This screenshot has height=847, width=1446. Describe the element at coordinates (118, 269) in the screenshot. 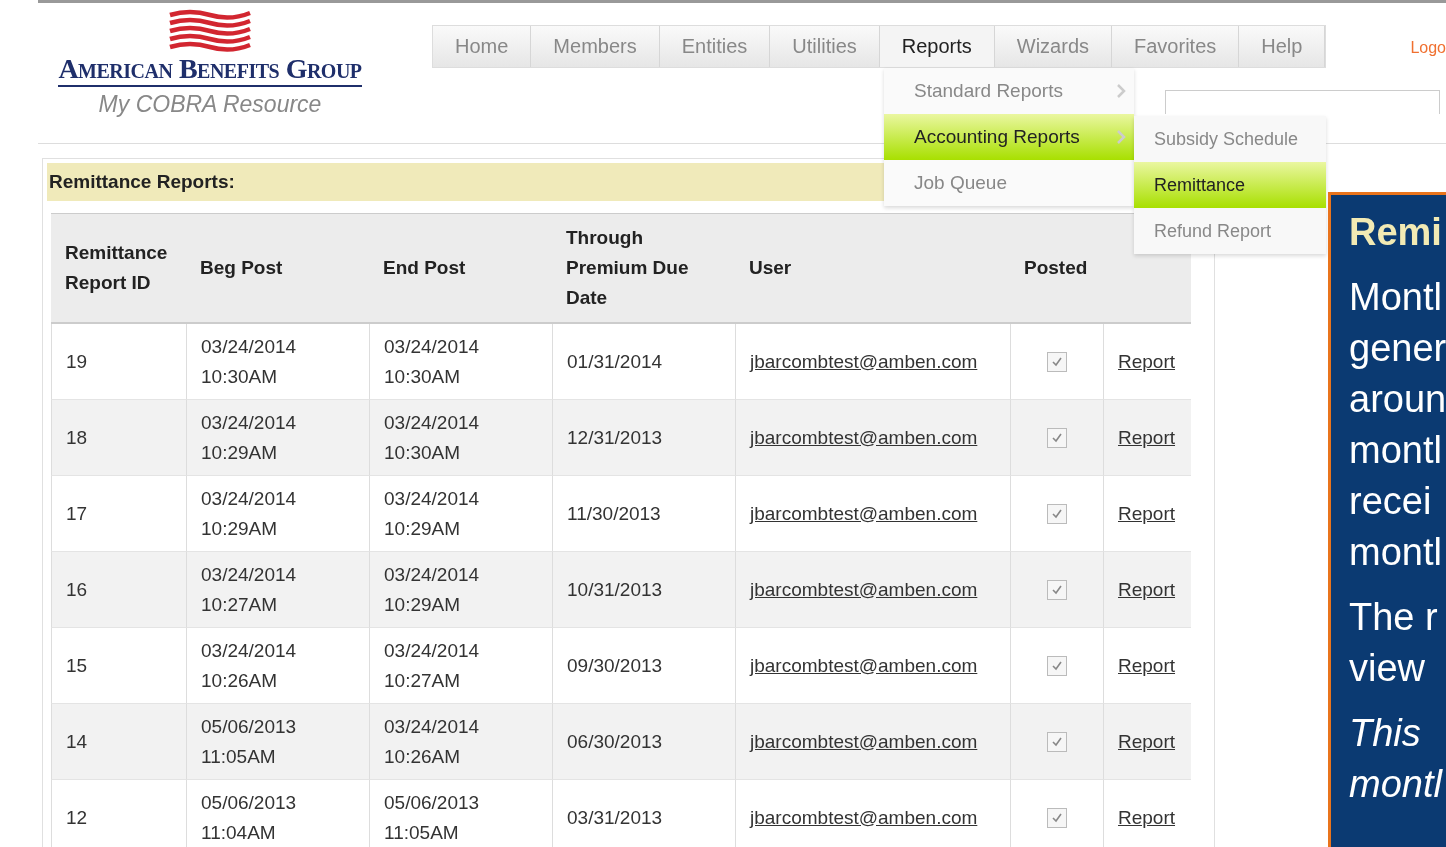

I see `column-header: Remittance Report ID` at that location.